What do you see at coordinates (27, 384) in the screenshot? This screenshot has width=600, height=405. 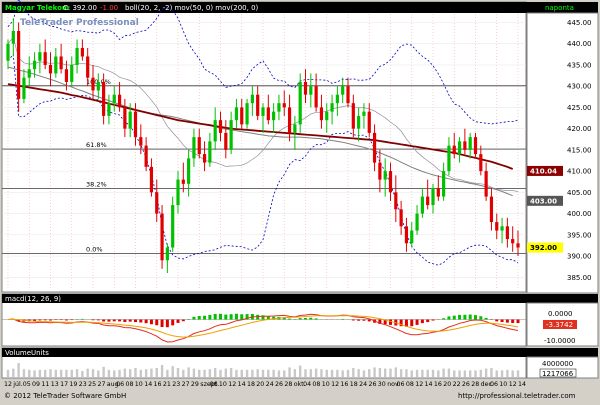 I see `date-label: 05` at bounding box center [27, 384].